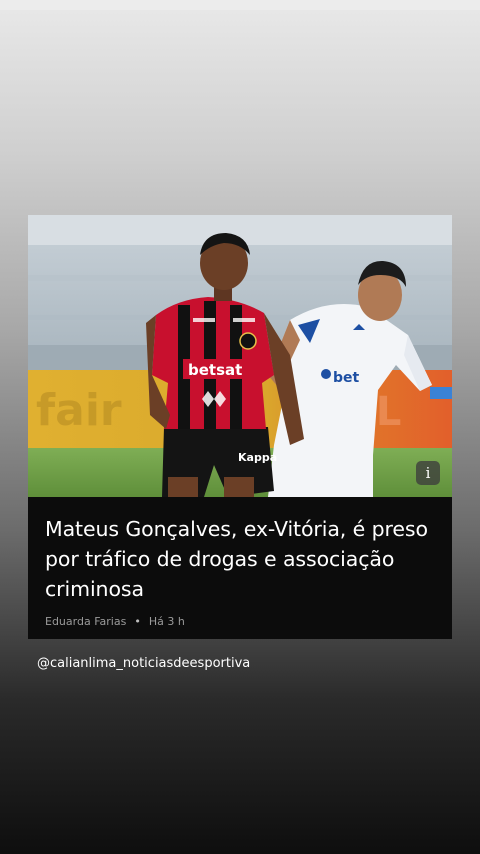 This screenshot has height=854, width=480. Describe the element at coordinates (79, 410) in the screenshot. I see `svg-text: fair` at that location.